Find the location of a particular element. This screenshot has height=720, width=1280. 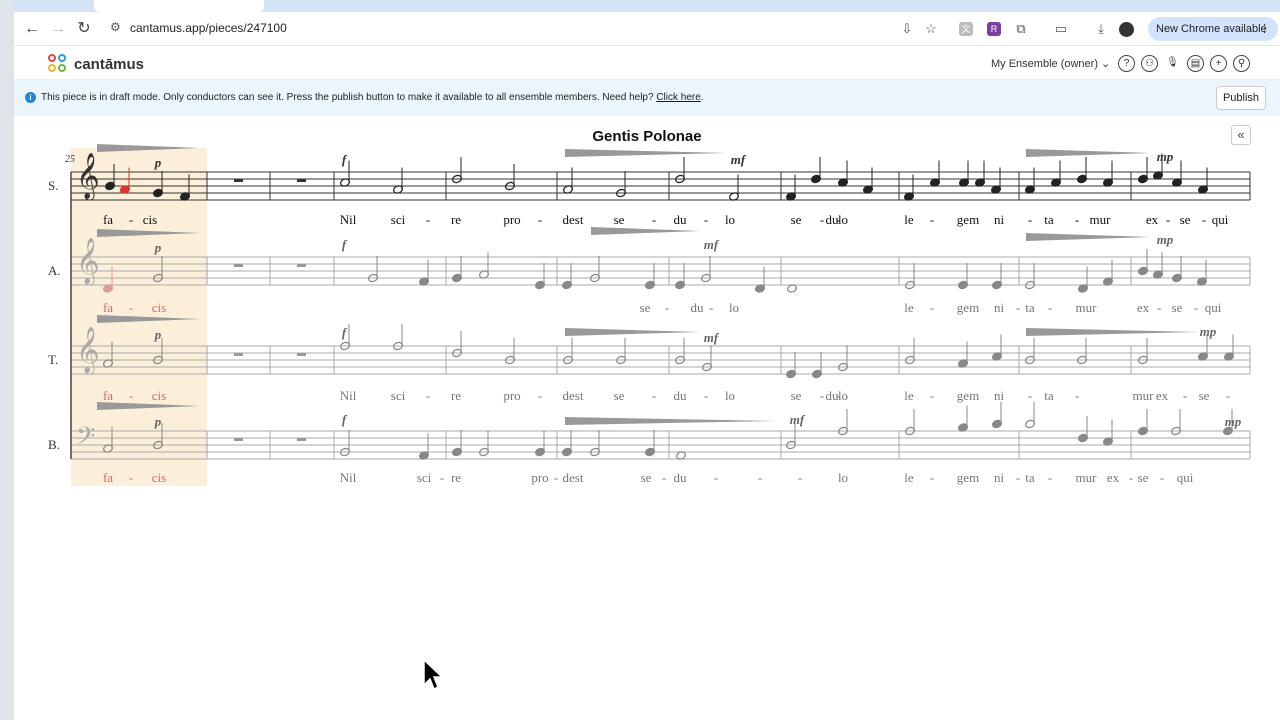

voice-label: B. is located at coordinates (54, 444).